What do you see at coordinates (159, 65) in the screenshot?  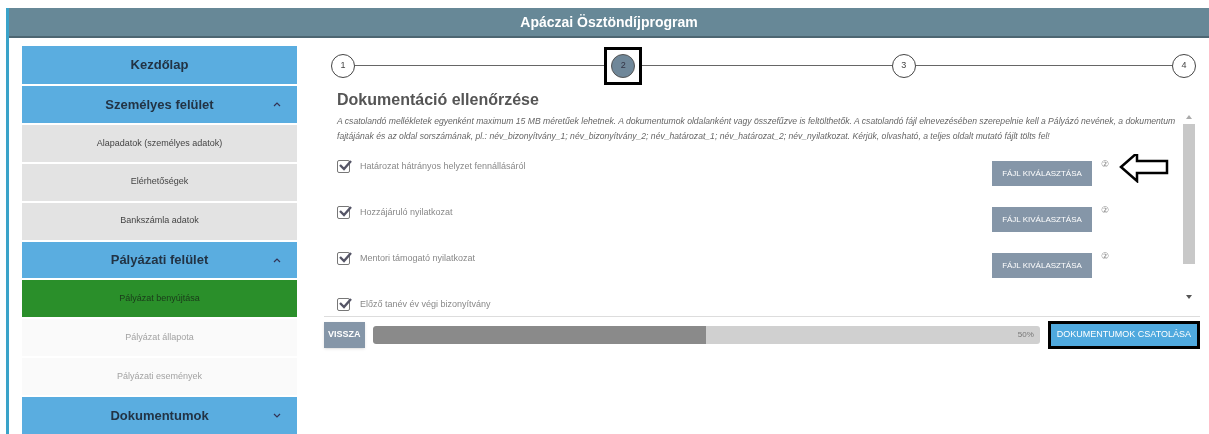 I see `sidebar-menu-item: Kezdőlap` at bounding box center [159, 65].